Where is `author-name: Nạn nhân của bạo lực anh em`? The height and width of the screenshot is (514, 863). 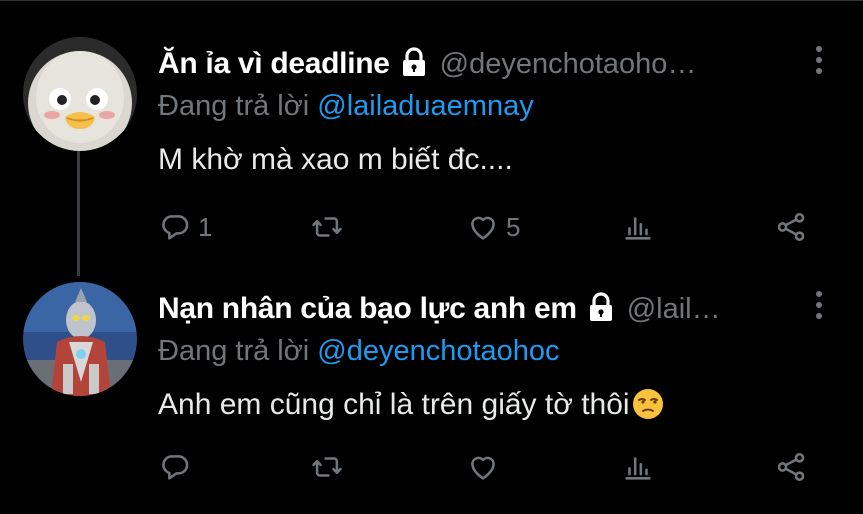 author-name: Nạn nhân của bạo lực anh em is located at coordinates (367, 309).